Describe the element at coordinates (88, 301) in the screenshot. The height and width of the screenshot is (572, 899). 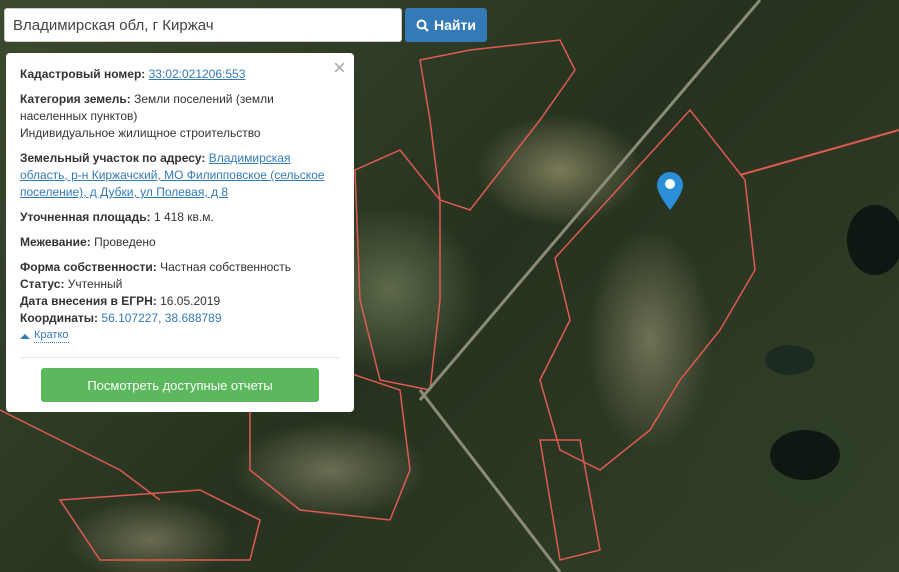
I see `date-label: Дата внесения в ЕГРН:` at that location.